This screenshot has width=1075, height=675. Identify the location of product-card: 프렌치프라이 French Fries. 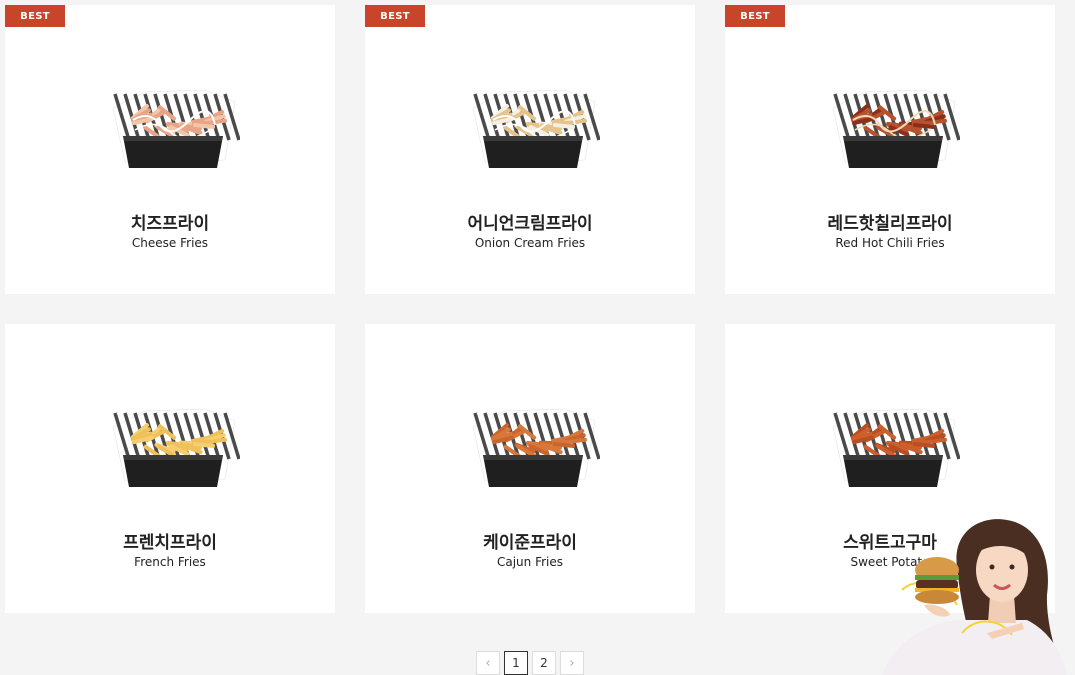
(170, 468).